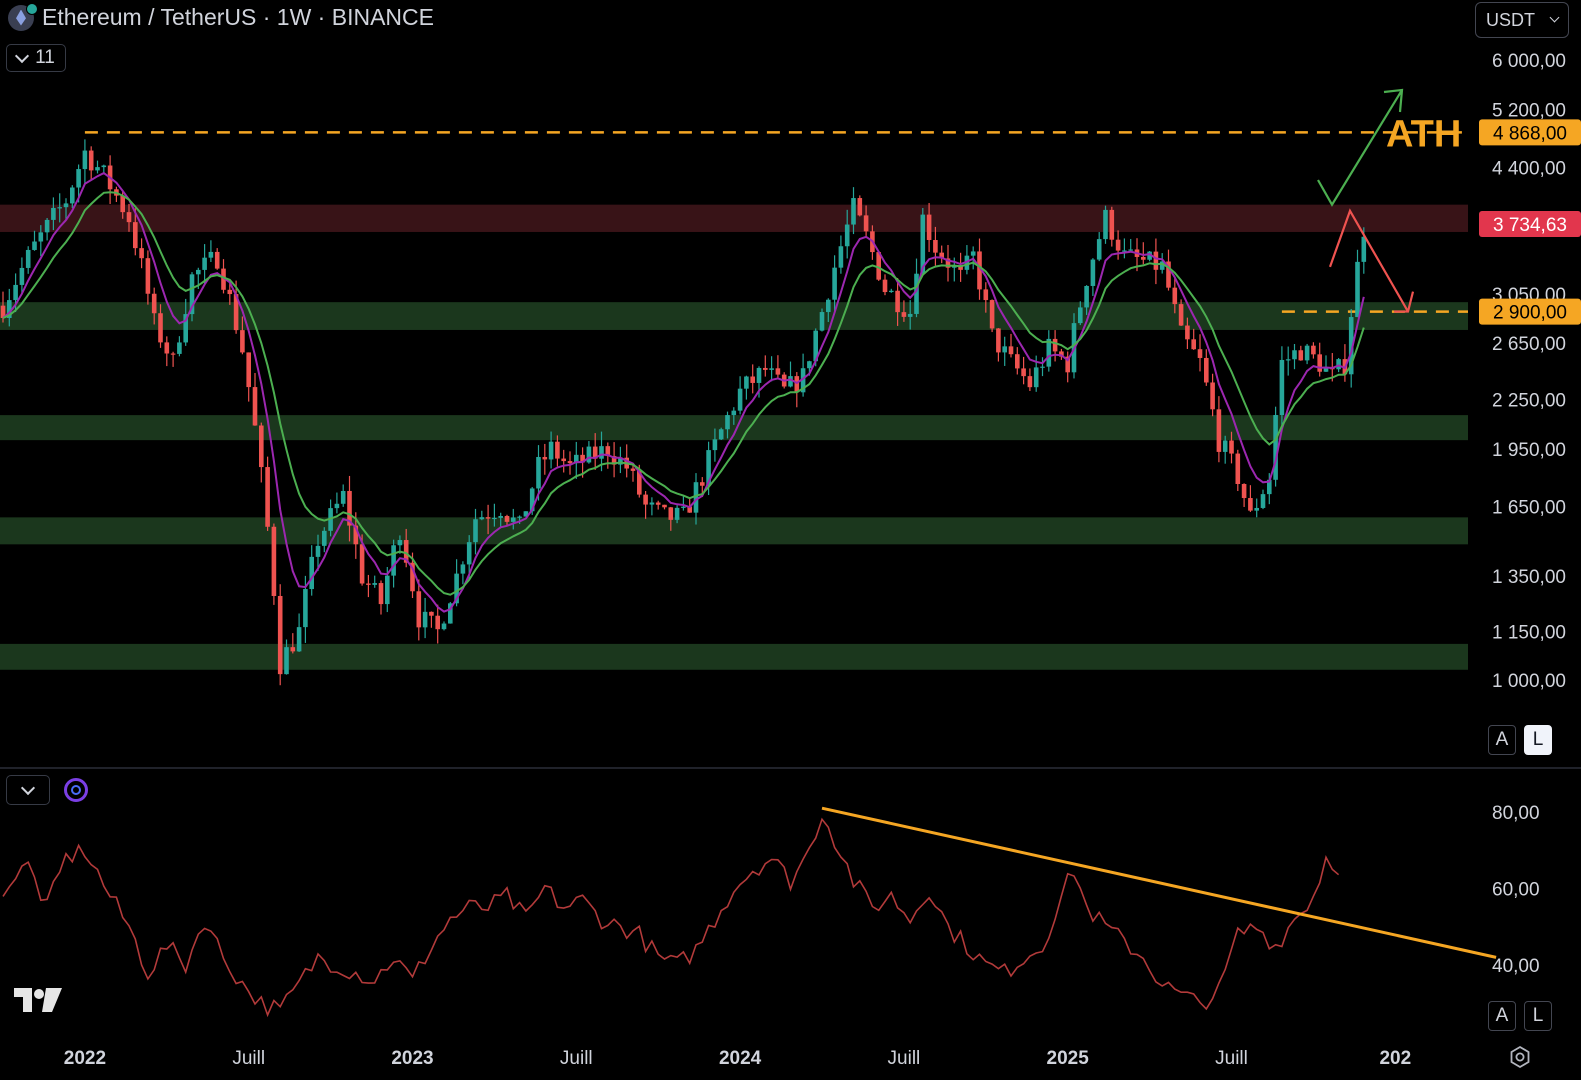 Image resolution: width=1581 pixels, height=1080 pixels. What do you see at coordinates (1510, 19) in the screenshot?
I see `currency-label: USDT` at bounding box center [1510, 19].